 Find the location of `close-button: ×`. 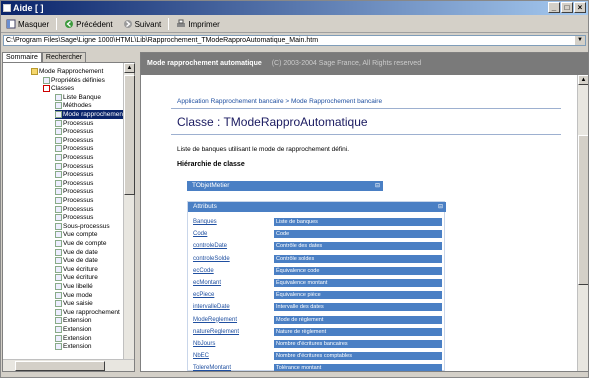

close-button: × is located at coordinates (580, 7).